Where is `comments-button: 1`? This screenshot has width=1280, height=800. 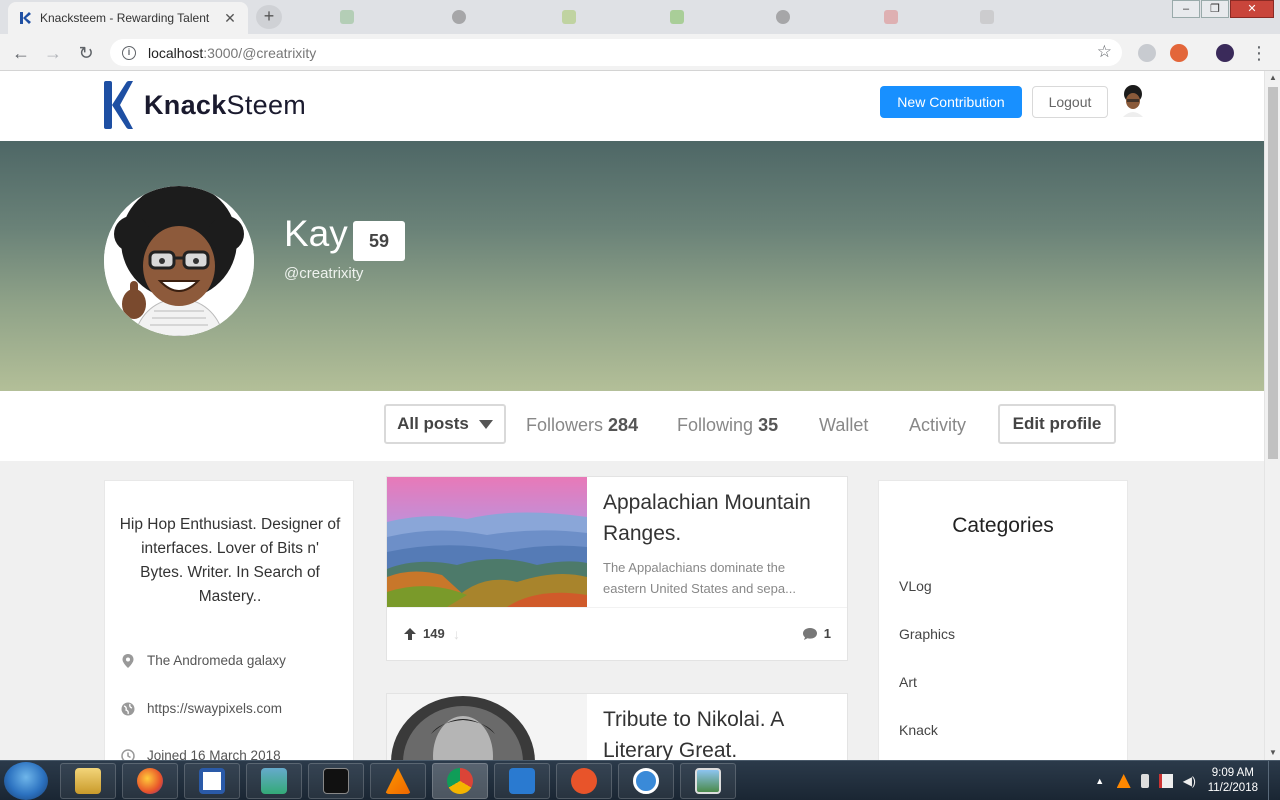
comments-button: 1 is located at coordinates (816, 633).